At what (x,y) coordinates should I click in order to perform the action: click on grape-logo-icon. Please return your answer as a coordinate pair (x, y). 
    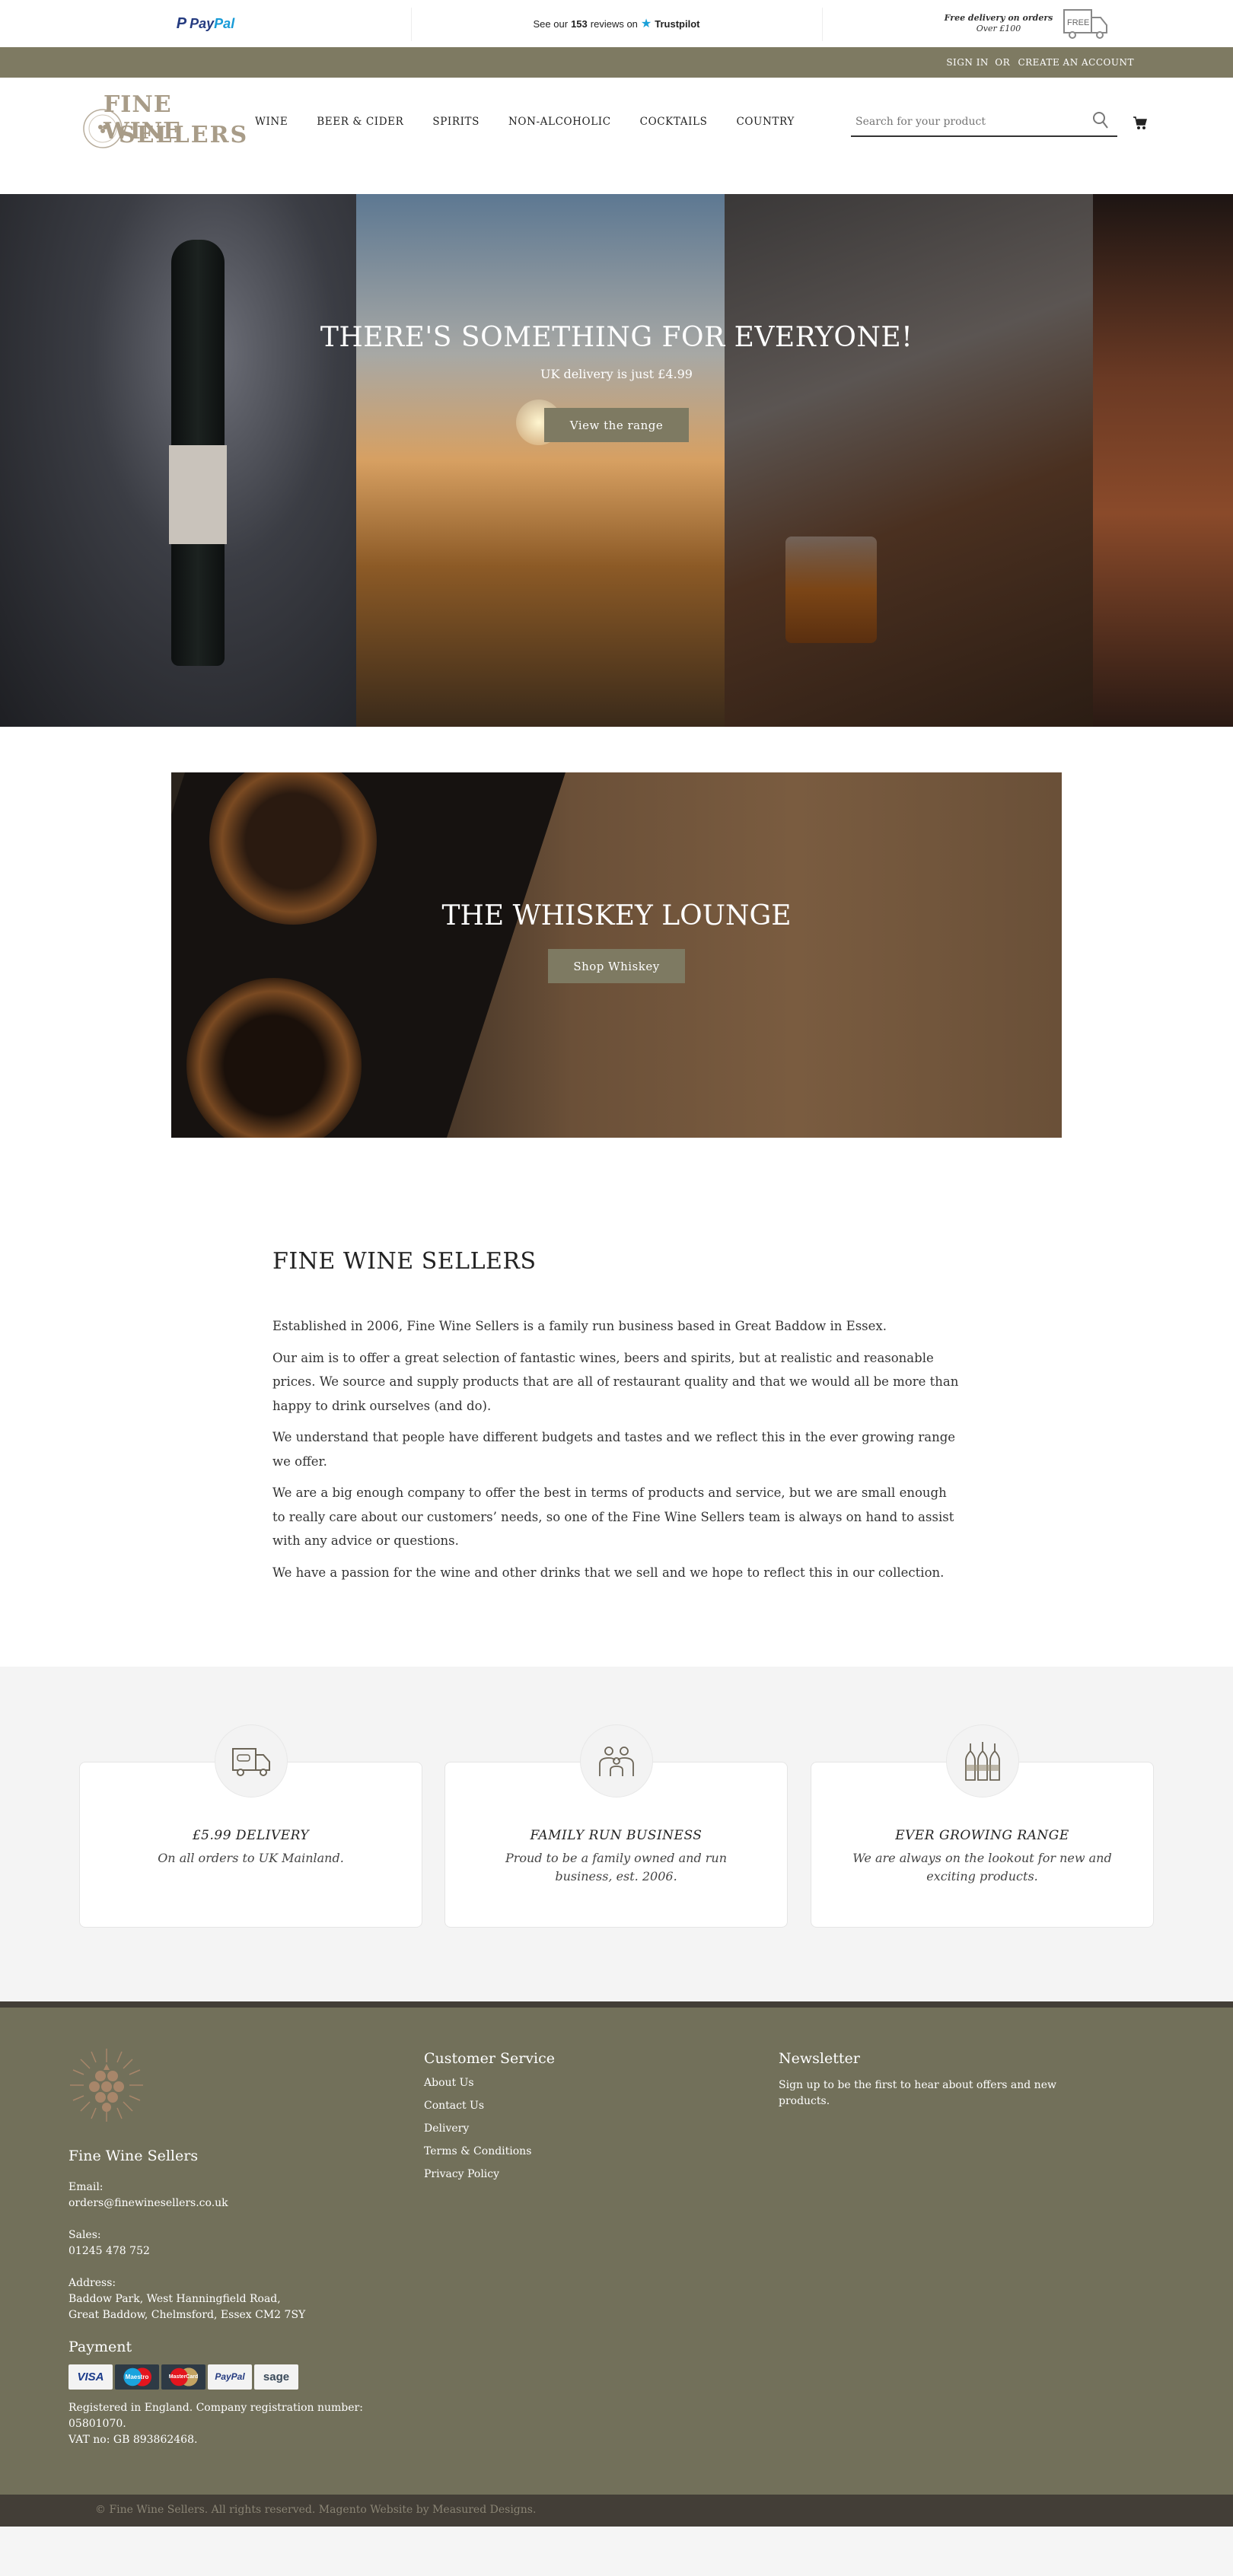
    Looking at the image, I should click on (106, 2085).